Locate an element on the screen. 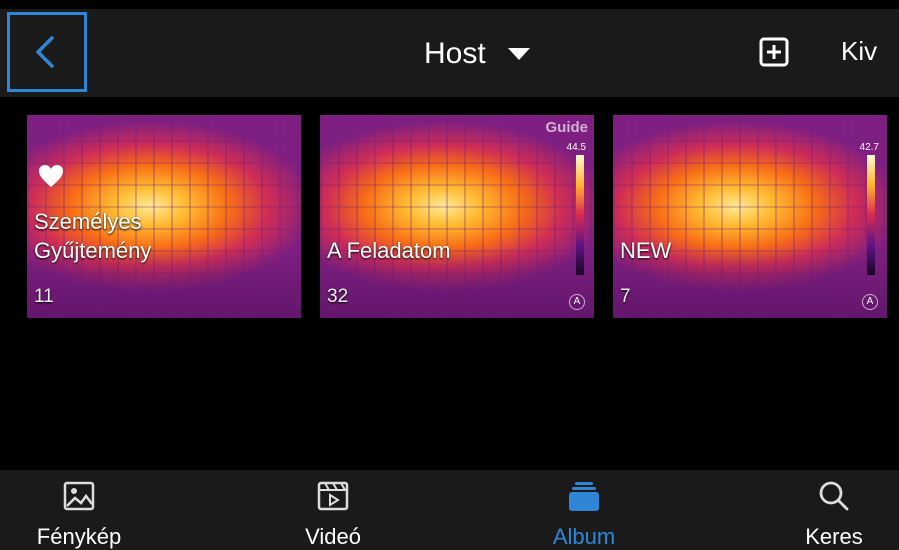 Image resolution: width=899 pixels, height=550 pixels. page-title: Host is located at coordinates (455, 53).